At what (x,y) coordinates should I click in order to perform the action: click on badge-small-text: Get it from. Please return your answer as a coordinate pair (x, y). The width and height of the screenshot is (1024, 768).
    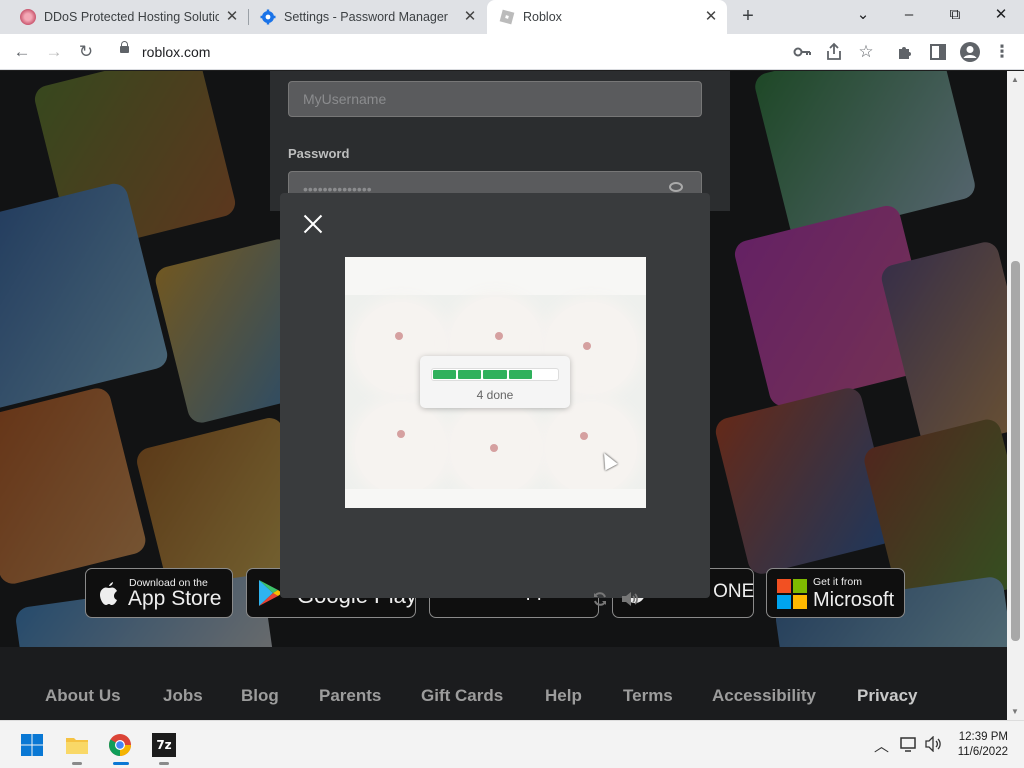
    Looking at the image, I should click on (838, 582).